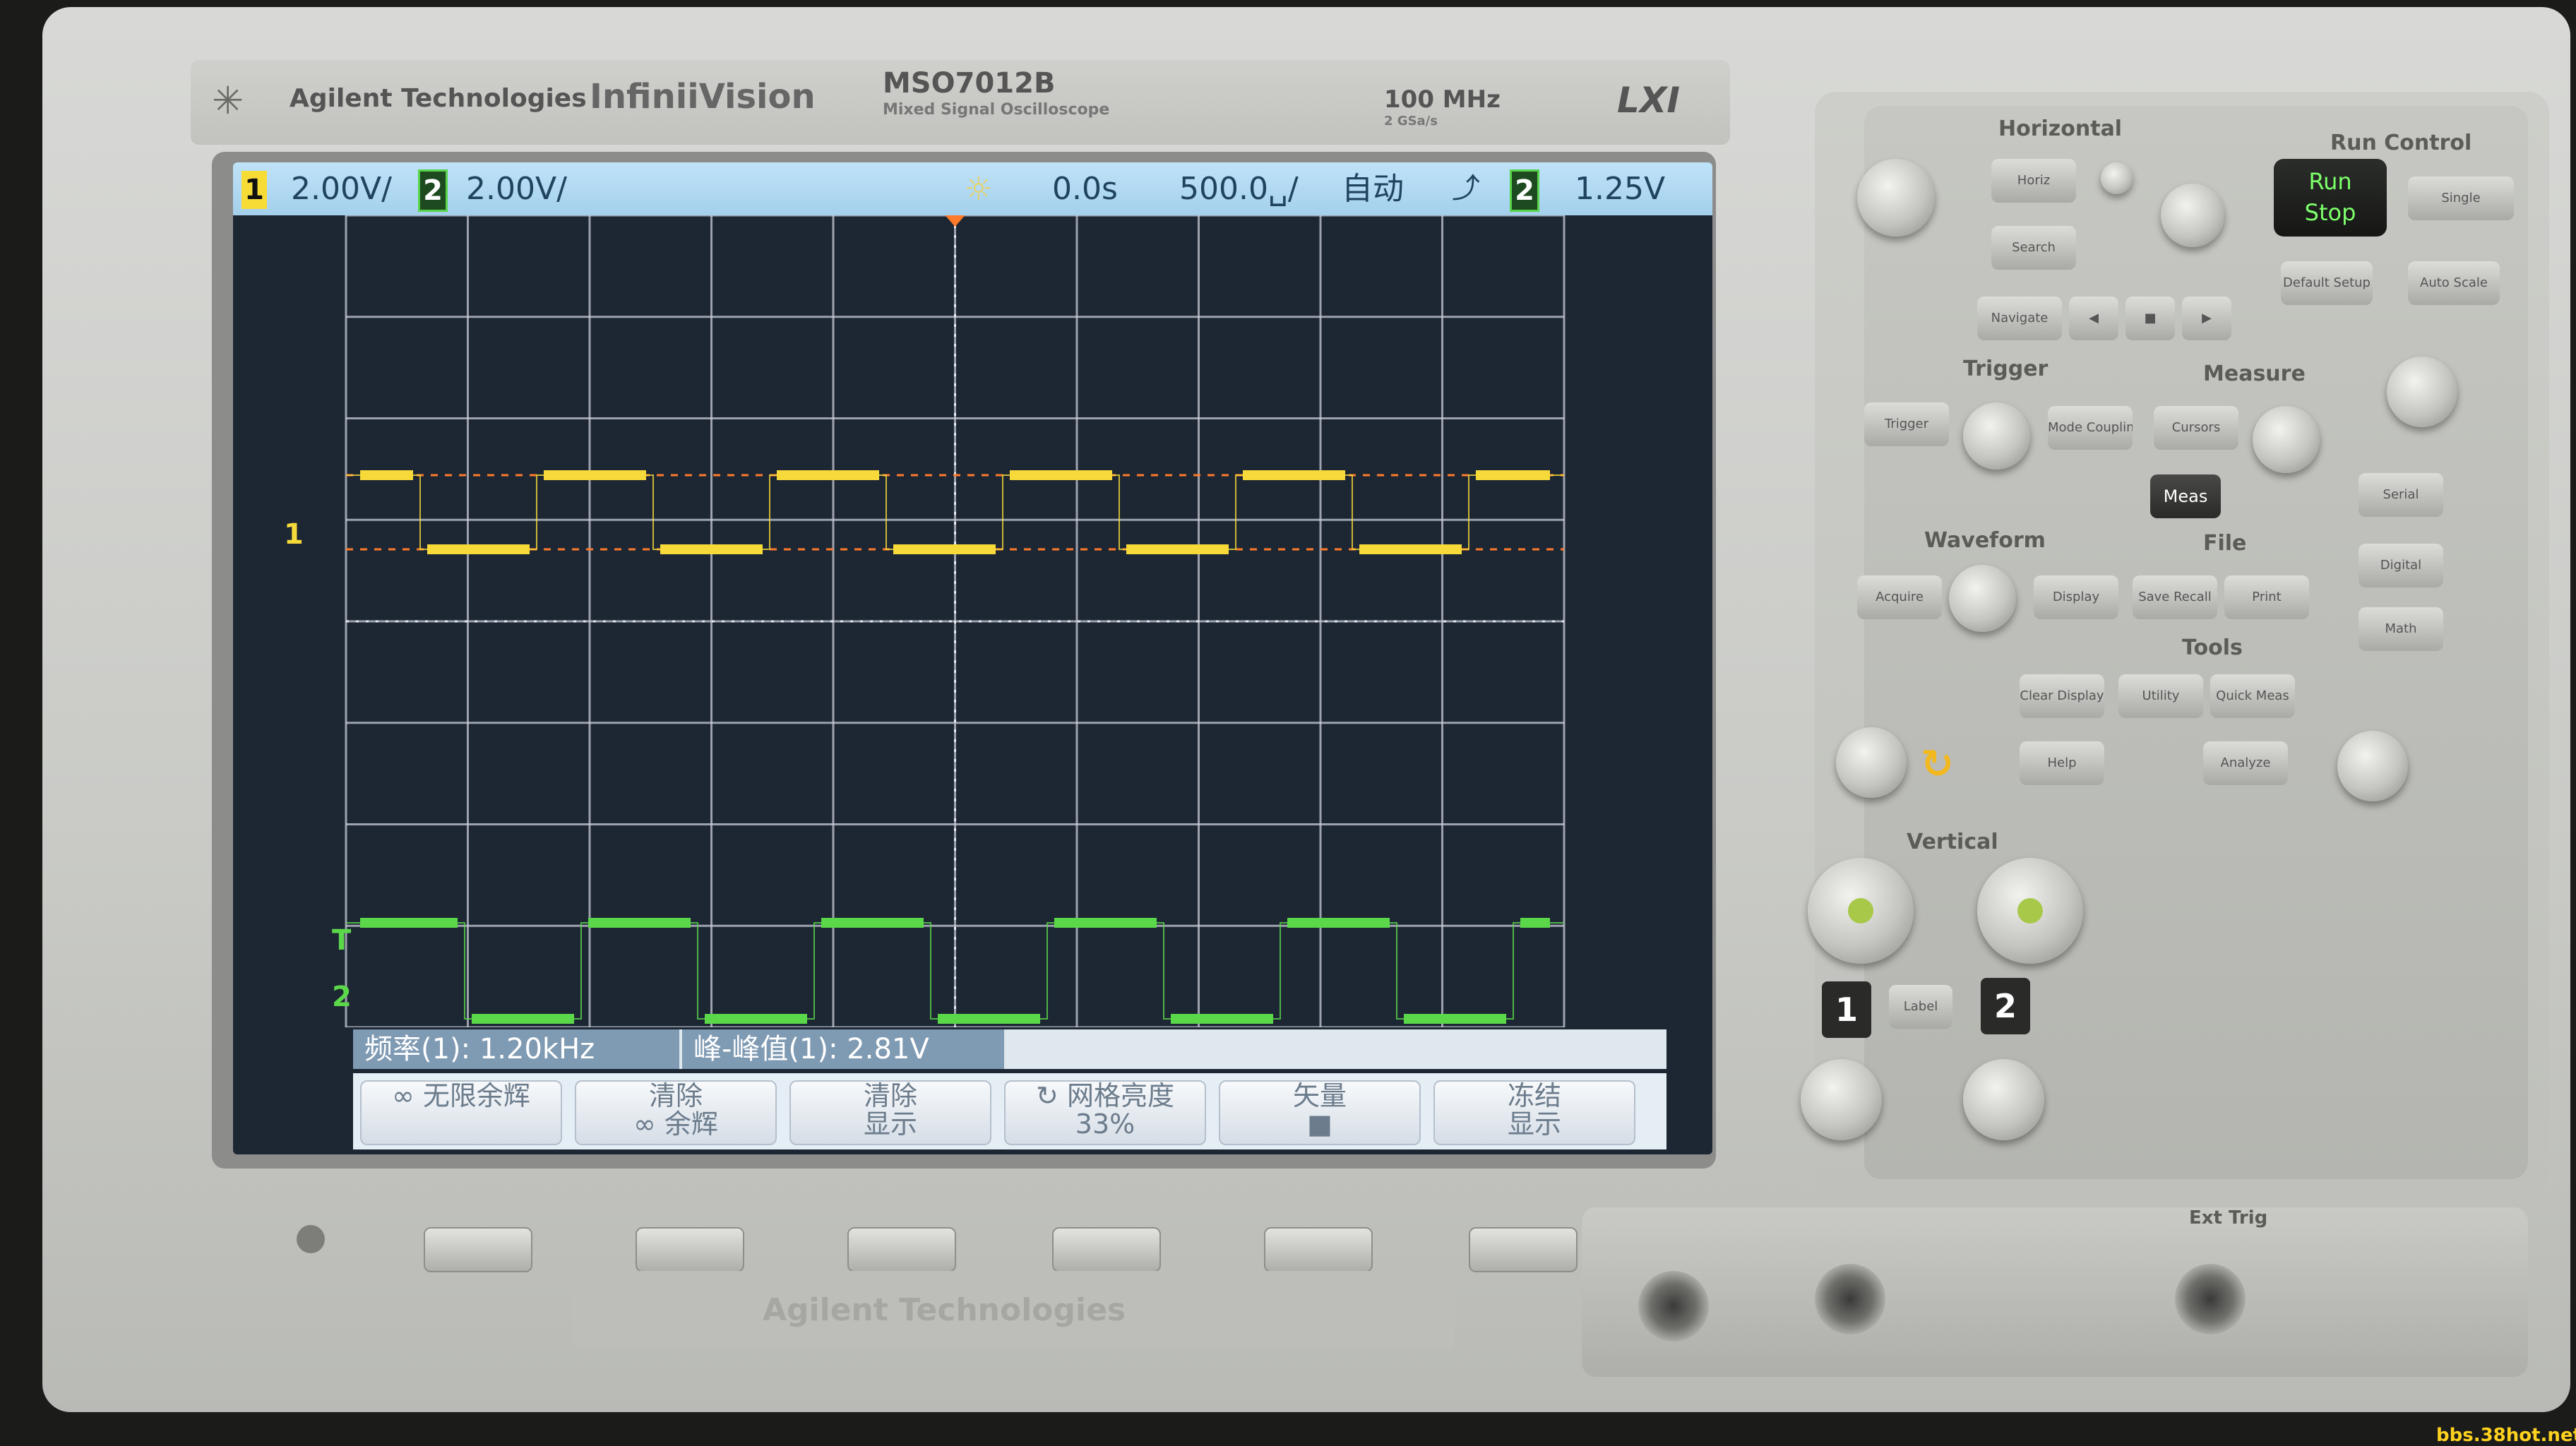 The image size is (2576, 1446). Describe the element at coordinates (1861, 911) in the screenshot. I see `ch1-volts-knob` at that location.